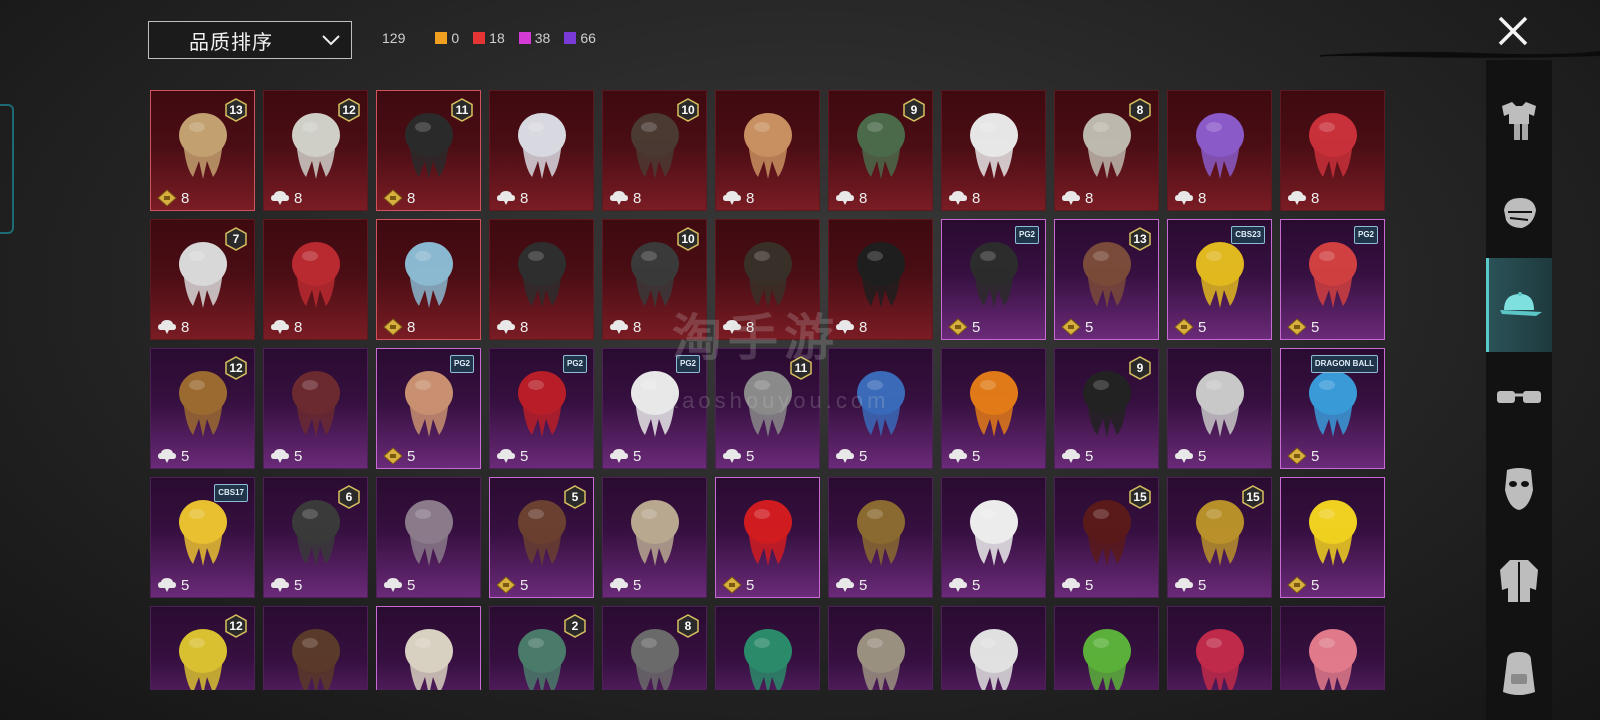  What do you see at coordinates (541, 537) in the screenshot?
I see `item-card: 55` at bounding box center [541, 537].